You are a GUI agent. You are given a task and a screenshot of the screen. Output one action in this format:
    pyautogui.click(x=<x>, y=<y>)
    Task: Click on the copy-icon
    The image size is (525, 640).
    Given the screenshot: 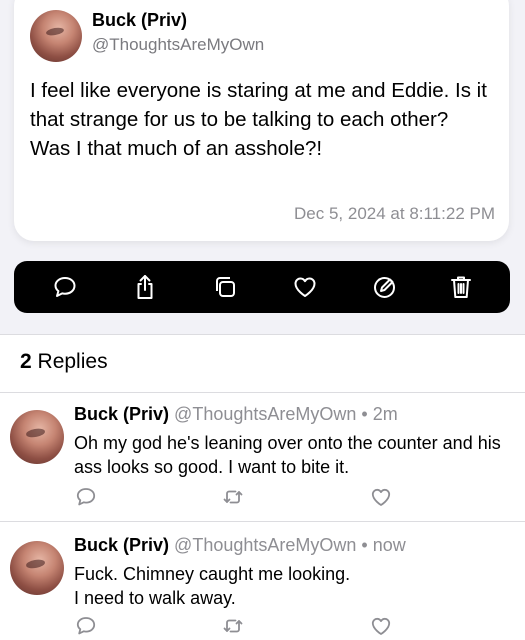 What is the action you would take?
    pyautogui.click(x=225, y=287)
    